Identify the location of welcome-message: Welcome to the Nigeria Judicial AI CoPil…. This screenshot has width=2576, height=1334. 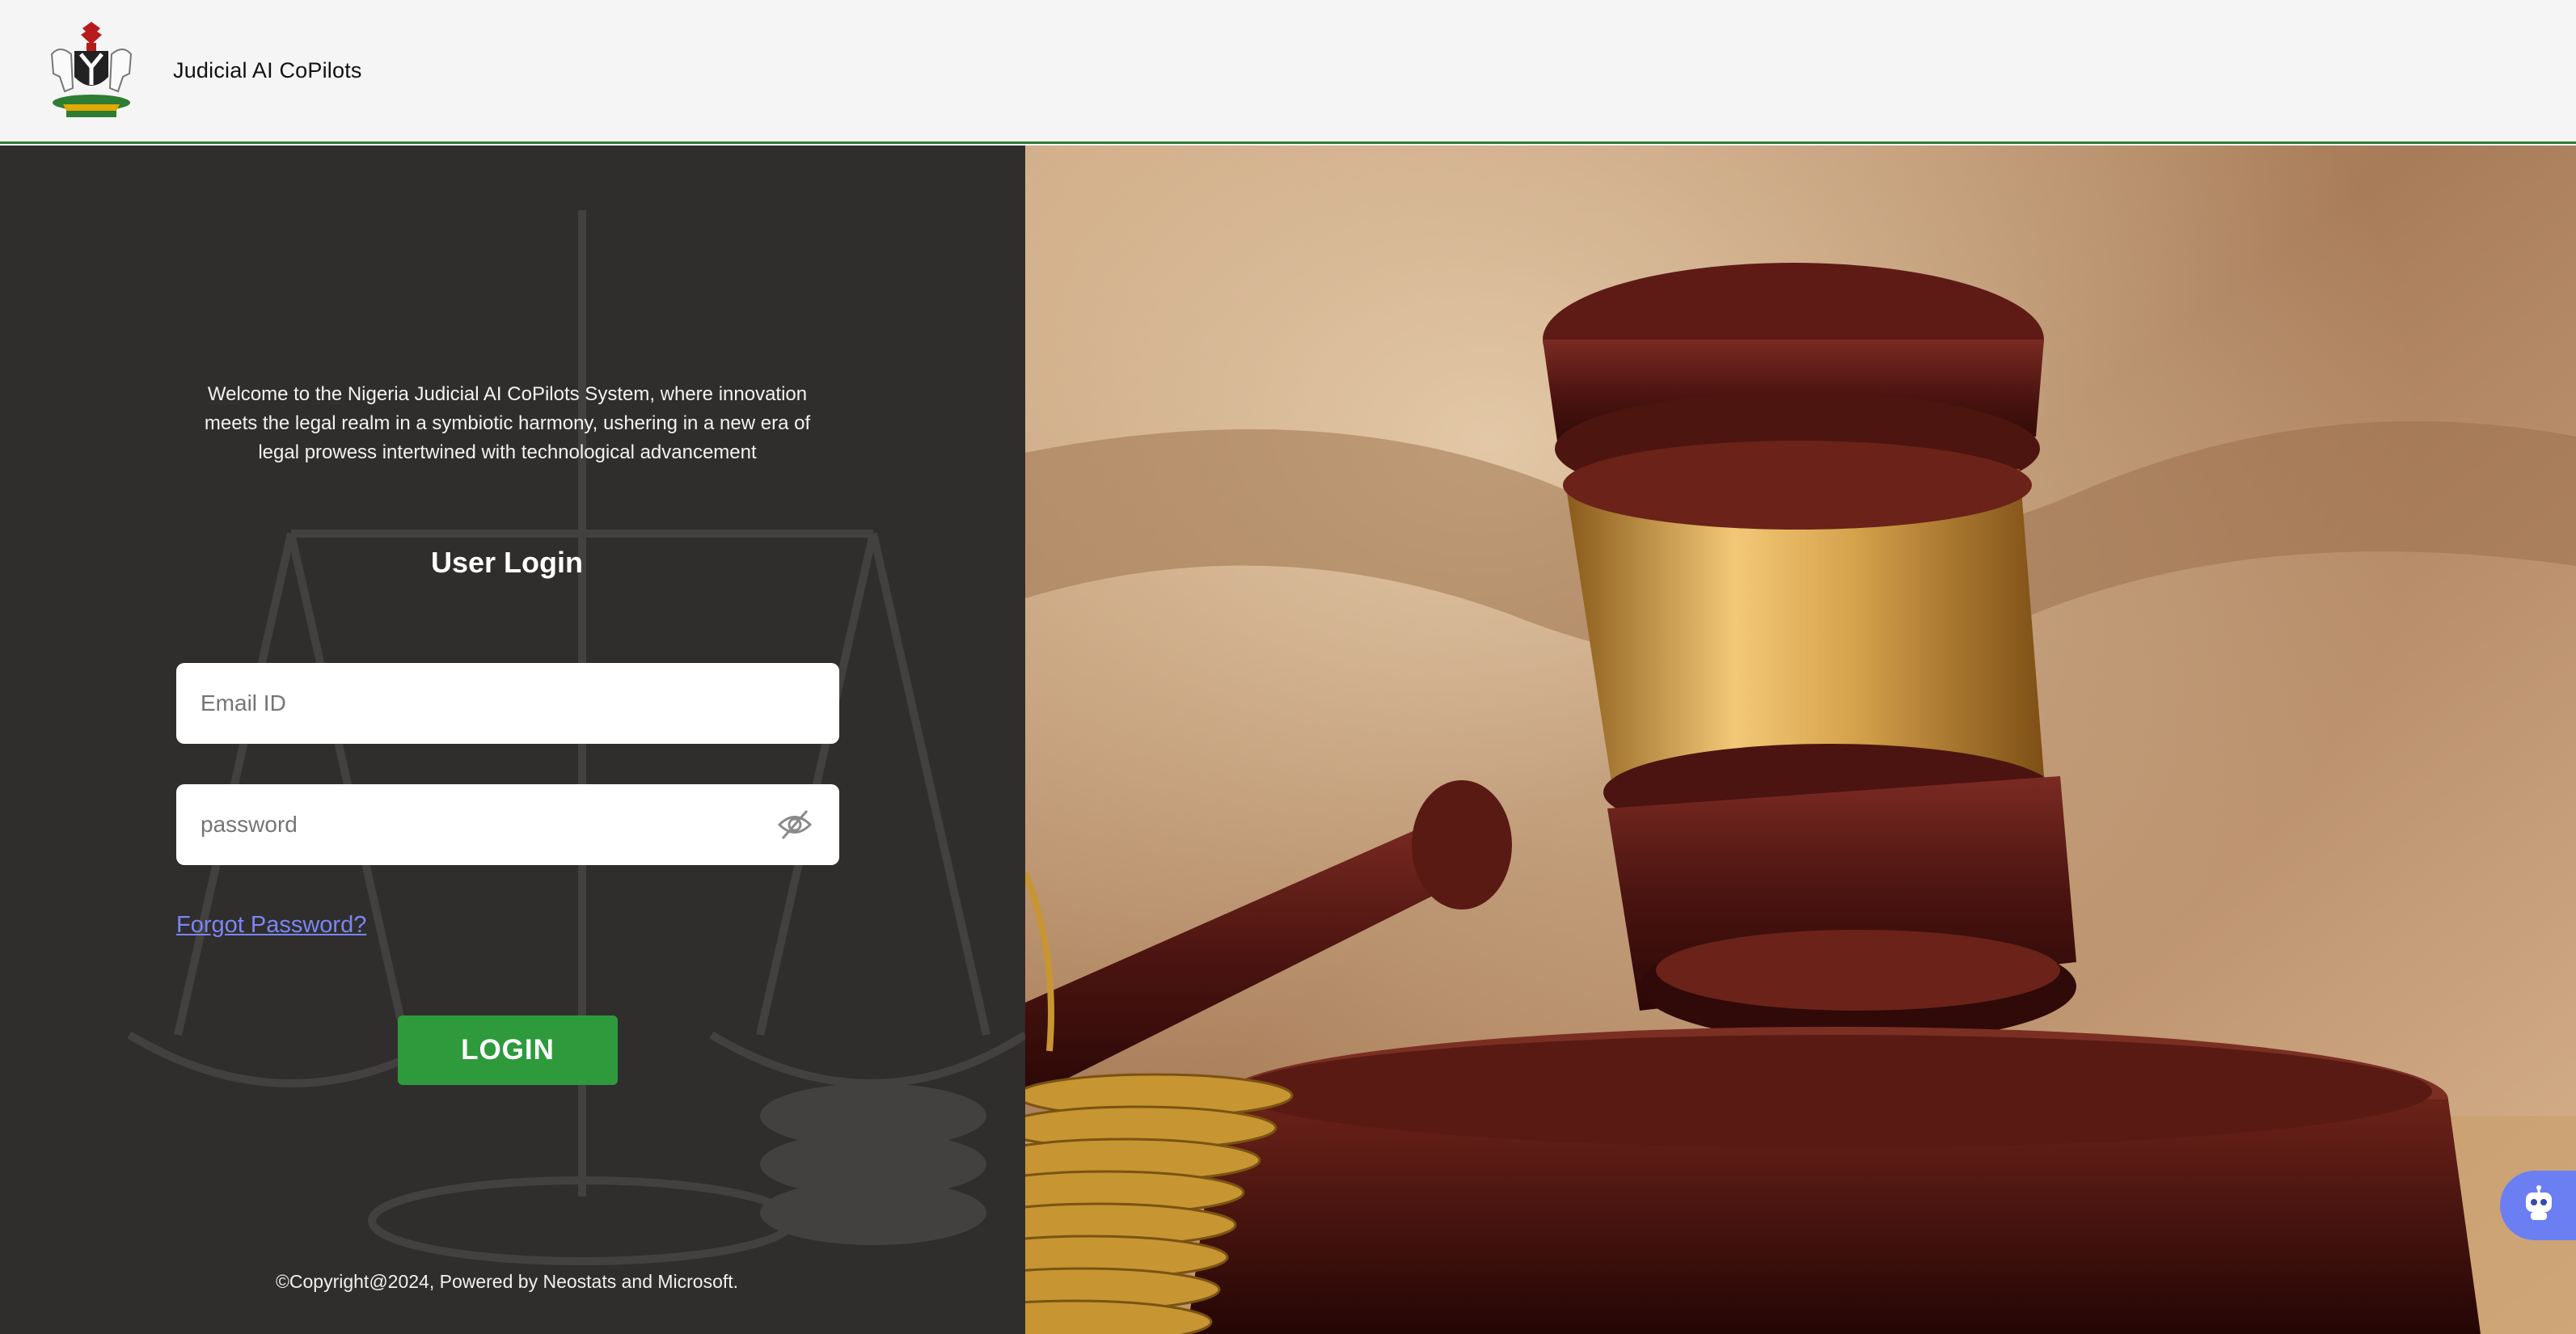
(507, 423).